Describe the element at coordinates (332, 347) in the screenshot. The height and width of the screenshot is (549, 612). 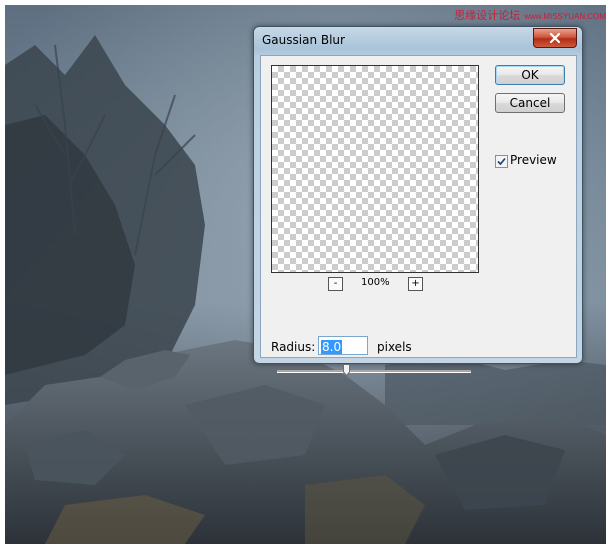
I see `radius-value: 8.0` at that location.